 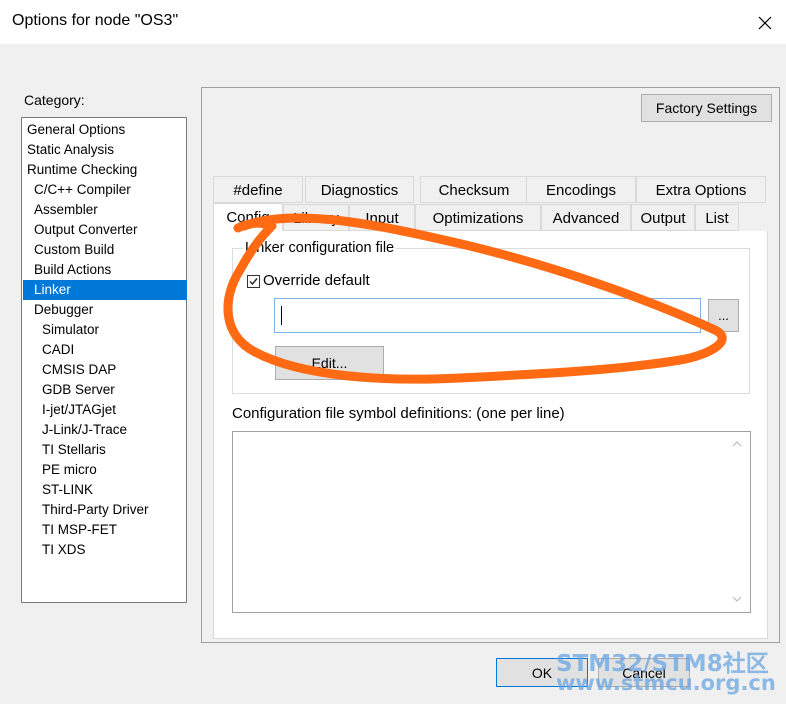 What do you see at coordinates (474, 189) in the screenshot?
I see `tab-top: Checksum` at bounding box center [474, 189].